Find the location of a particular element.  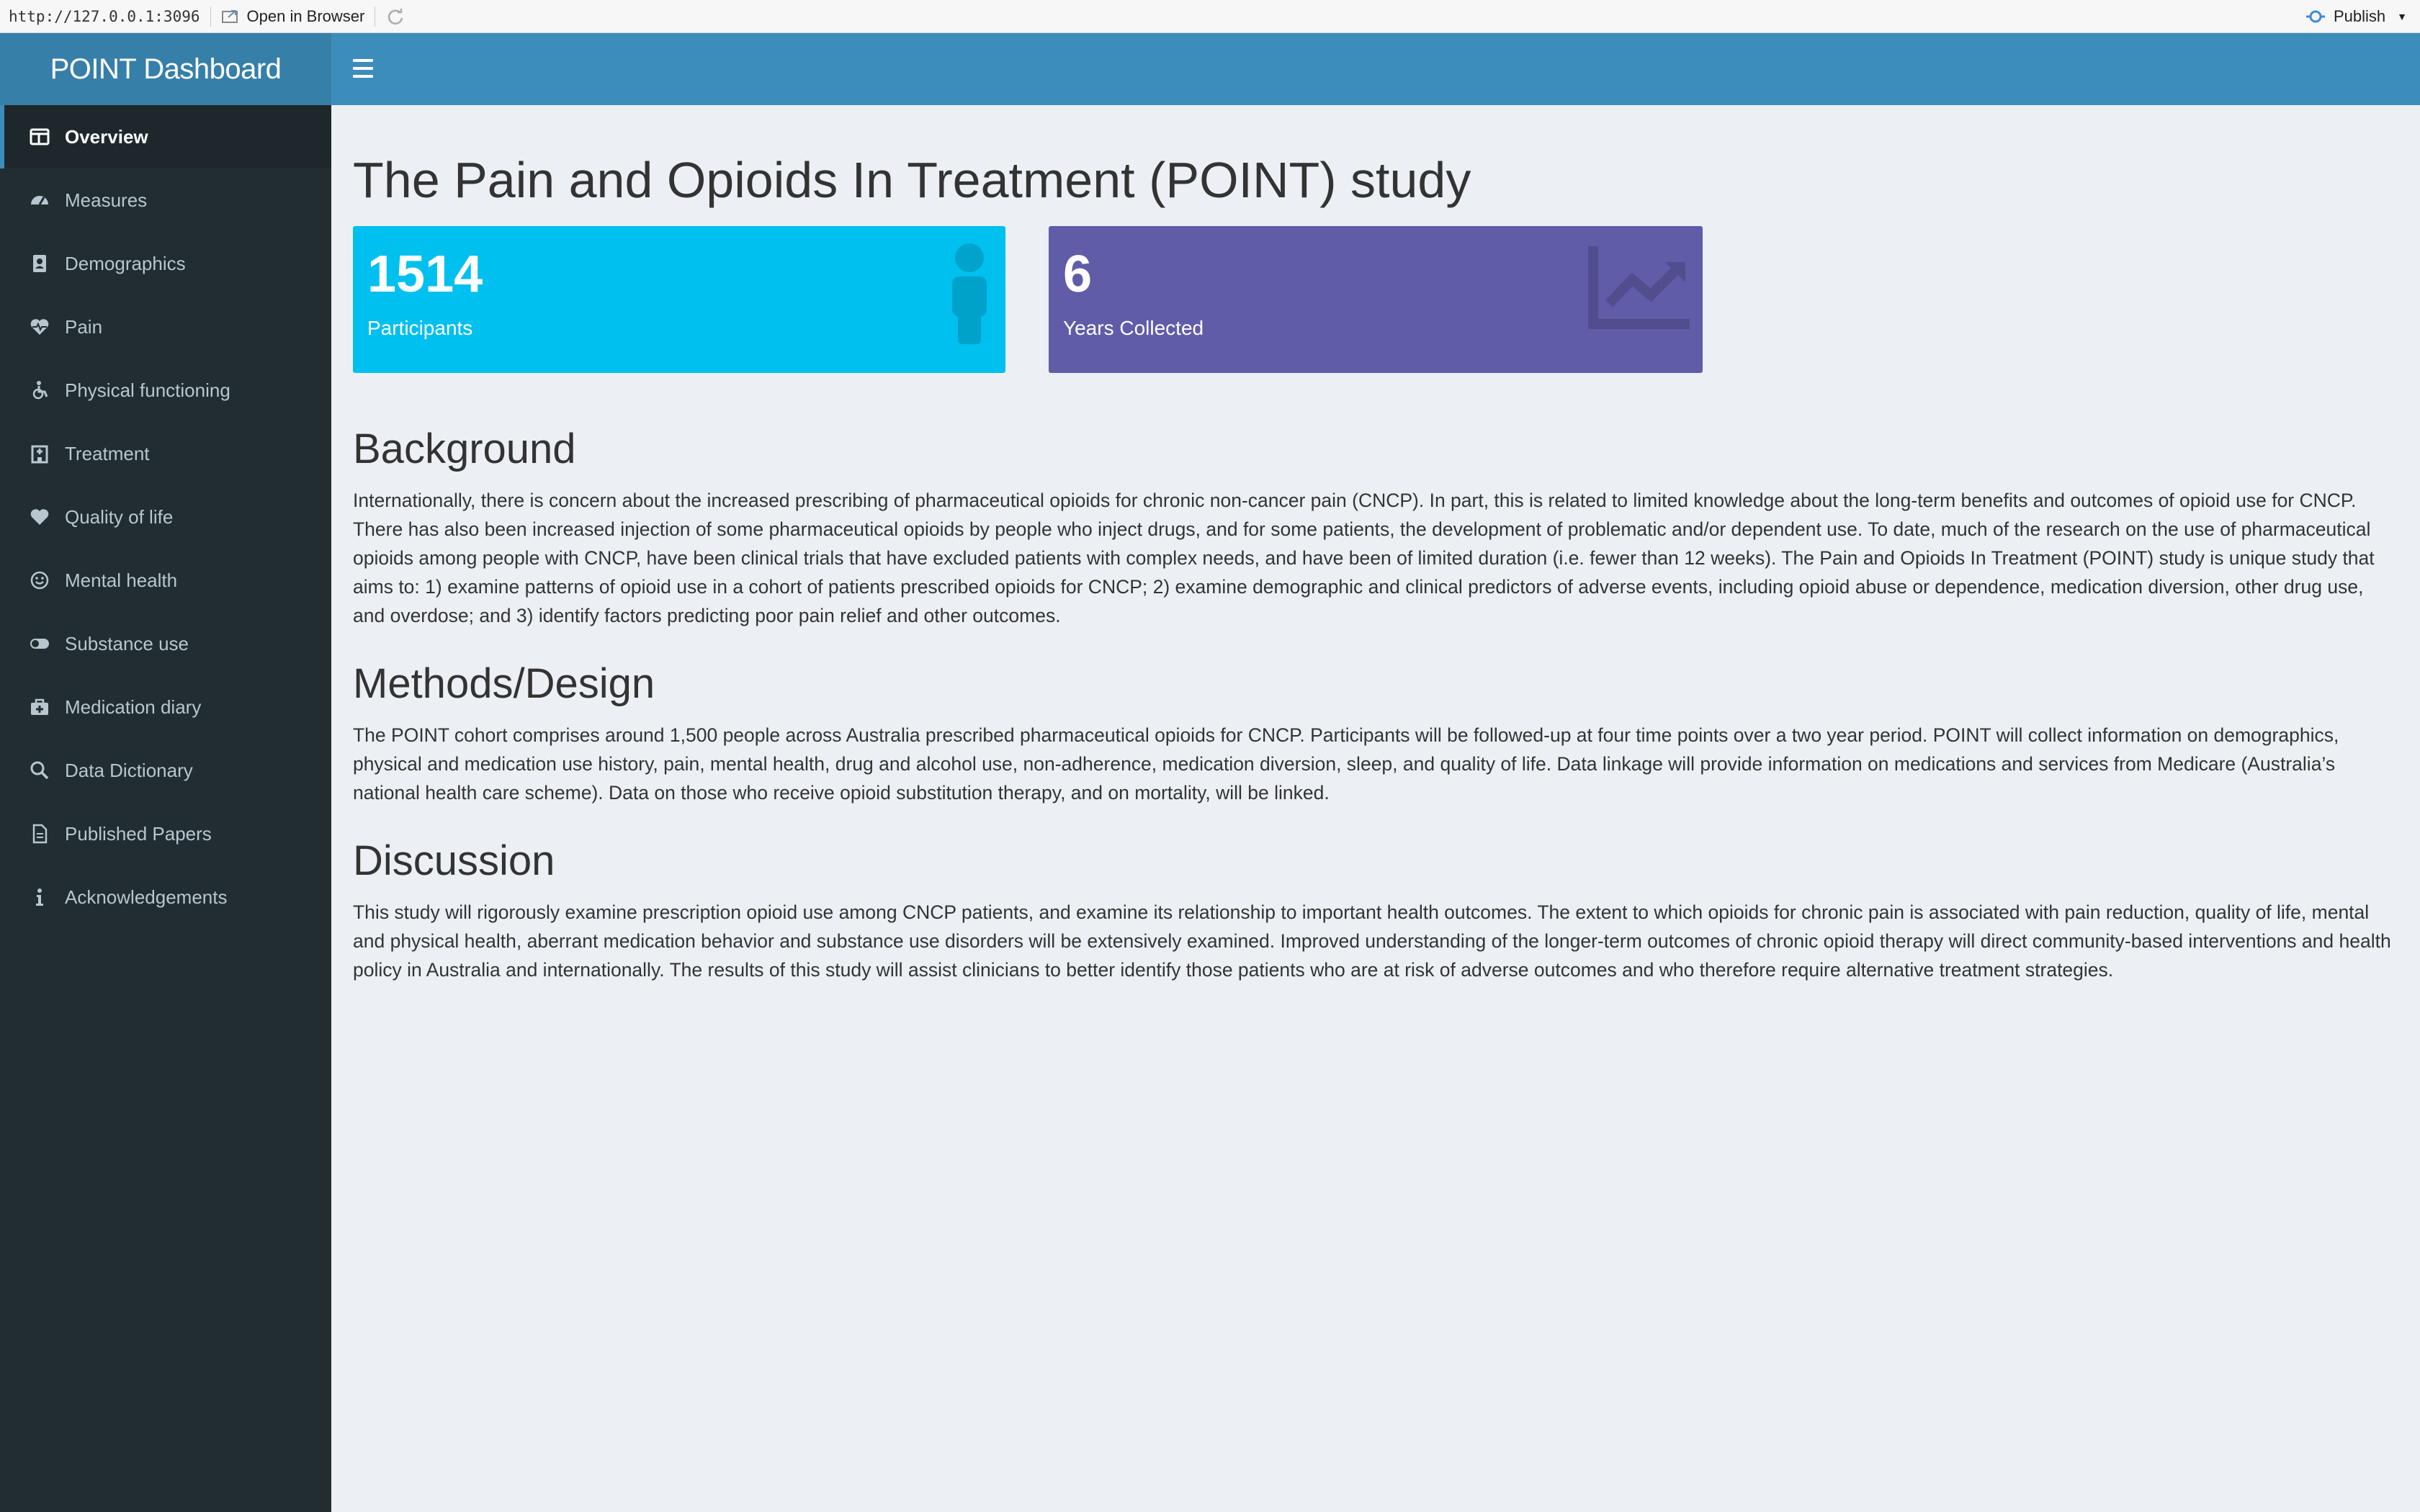

sidebar-item-label: Substance use is located at coordinates (127, 643).